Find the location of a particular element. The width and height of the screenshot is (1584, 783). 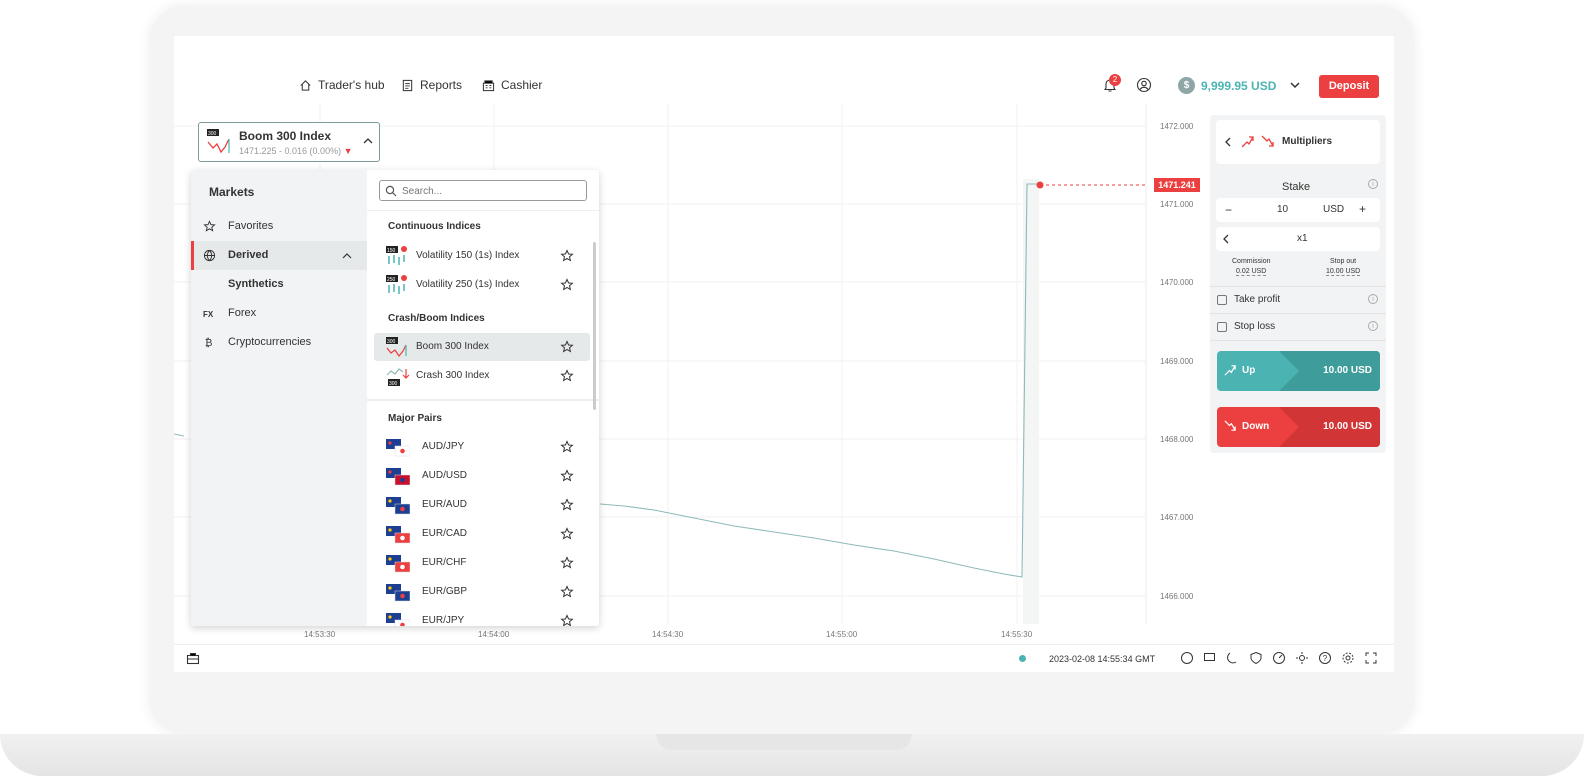

market-label: Volatility 150 (1s) Index is located at coordinates (468, 255).